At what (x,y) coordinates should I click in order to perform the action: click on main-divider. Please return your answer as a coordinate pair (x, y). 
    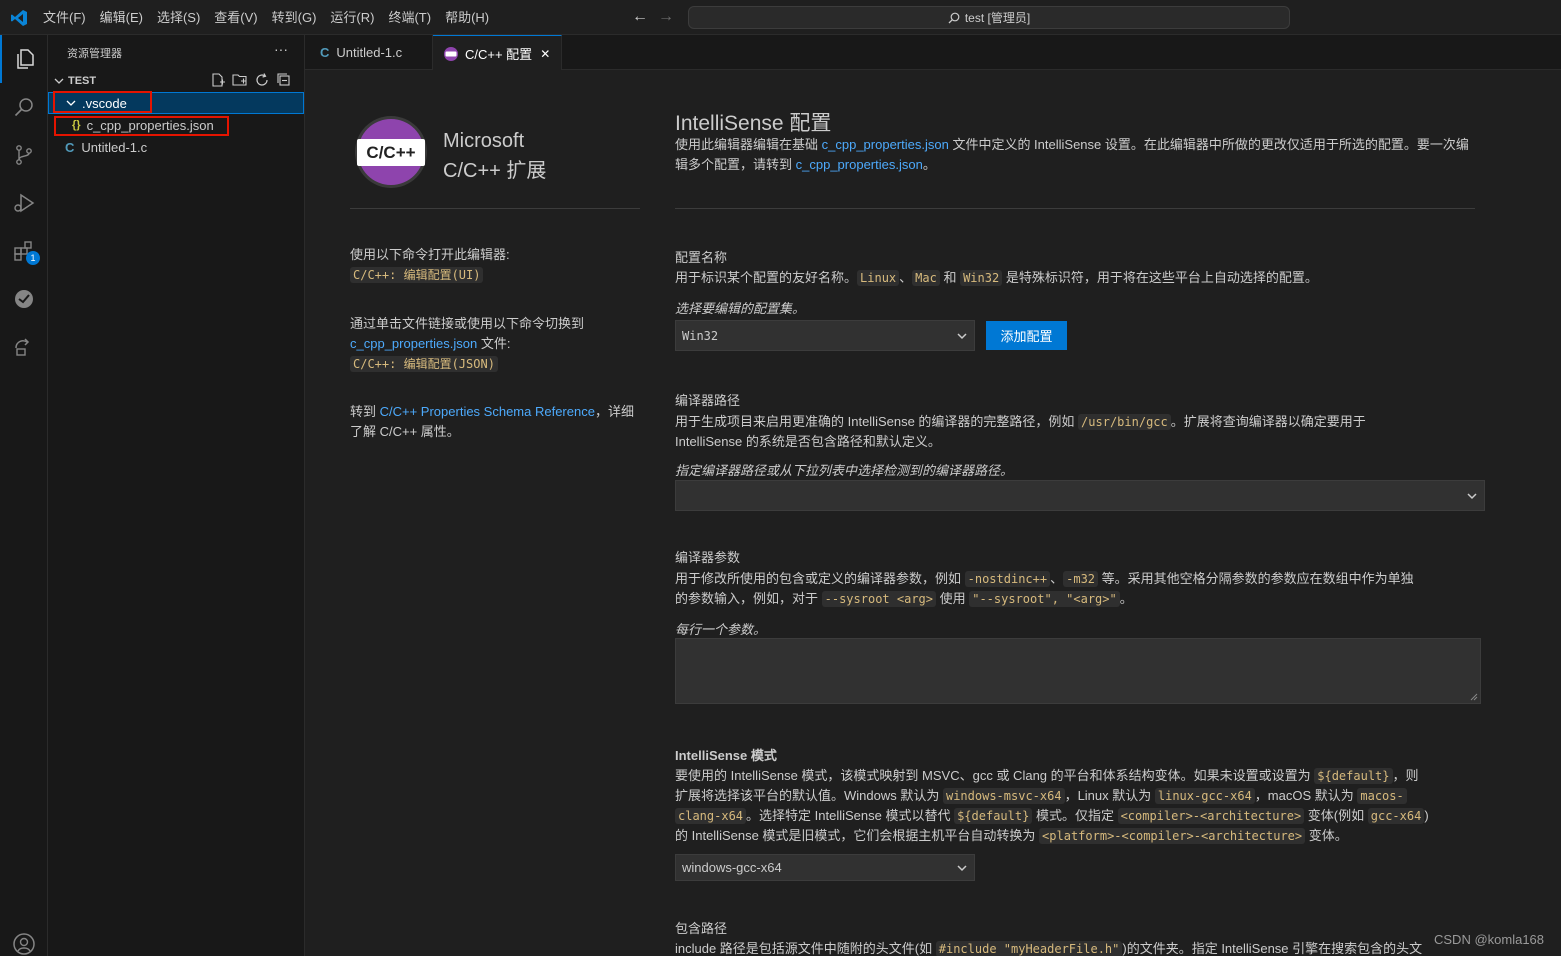
    Looking at the image, I should click on (1075, 208).